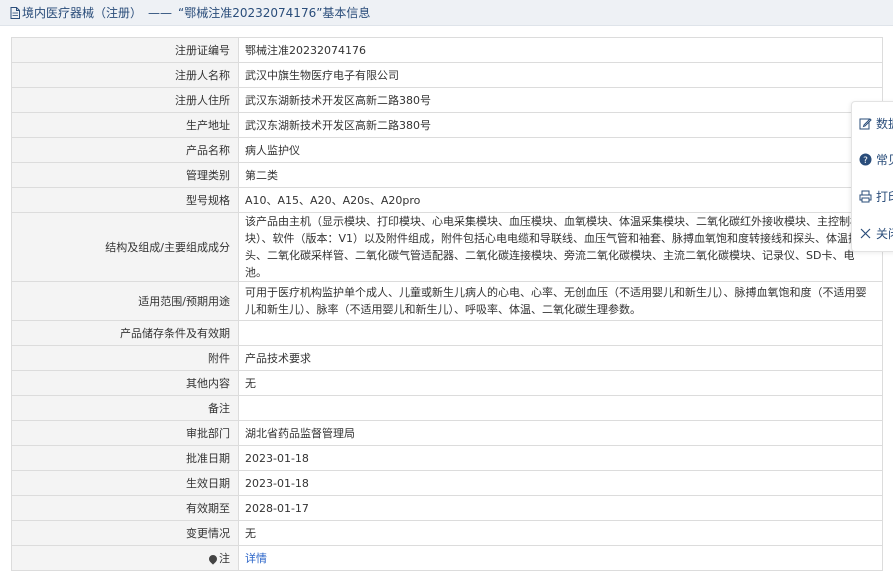 The height and width of the screenshot is (583, 893). Describe the element at coordinates (125, 301) in the screenshot. I see `row-label: 适用范围/预期用途` at that location.